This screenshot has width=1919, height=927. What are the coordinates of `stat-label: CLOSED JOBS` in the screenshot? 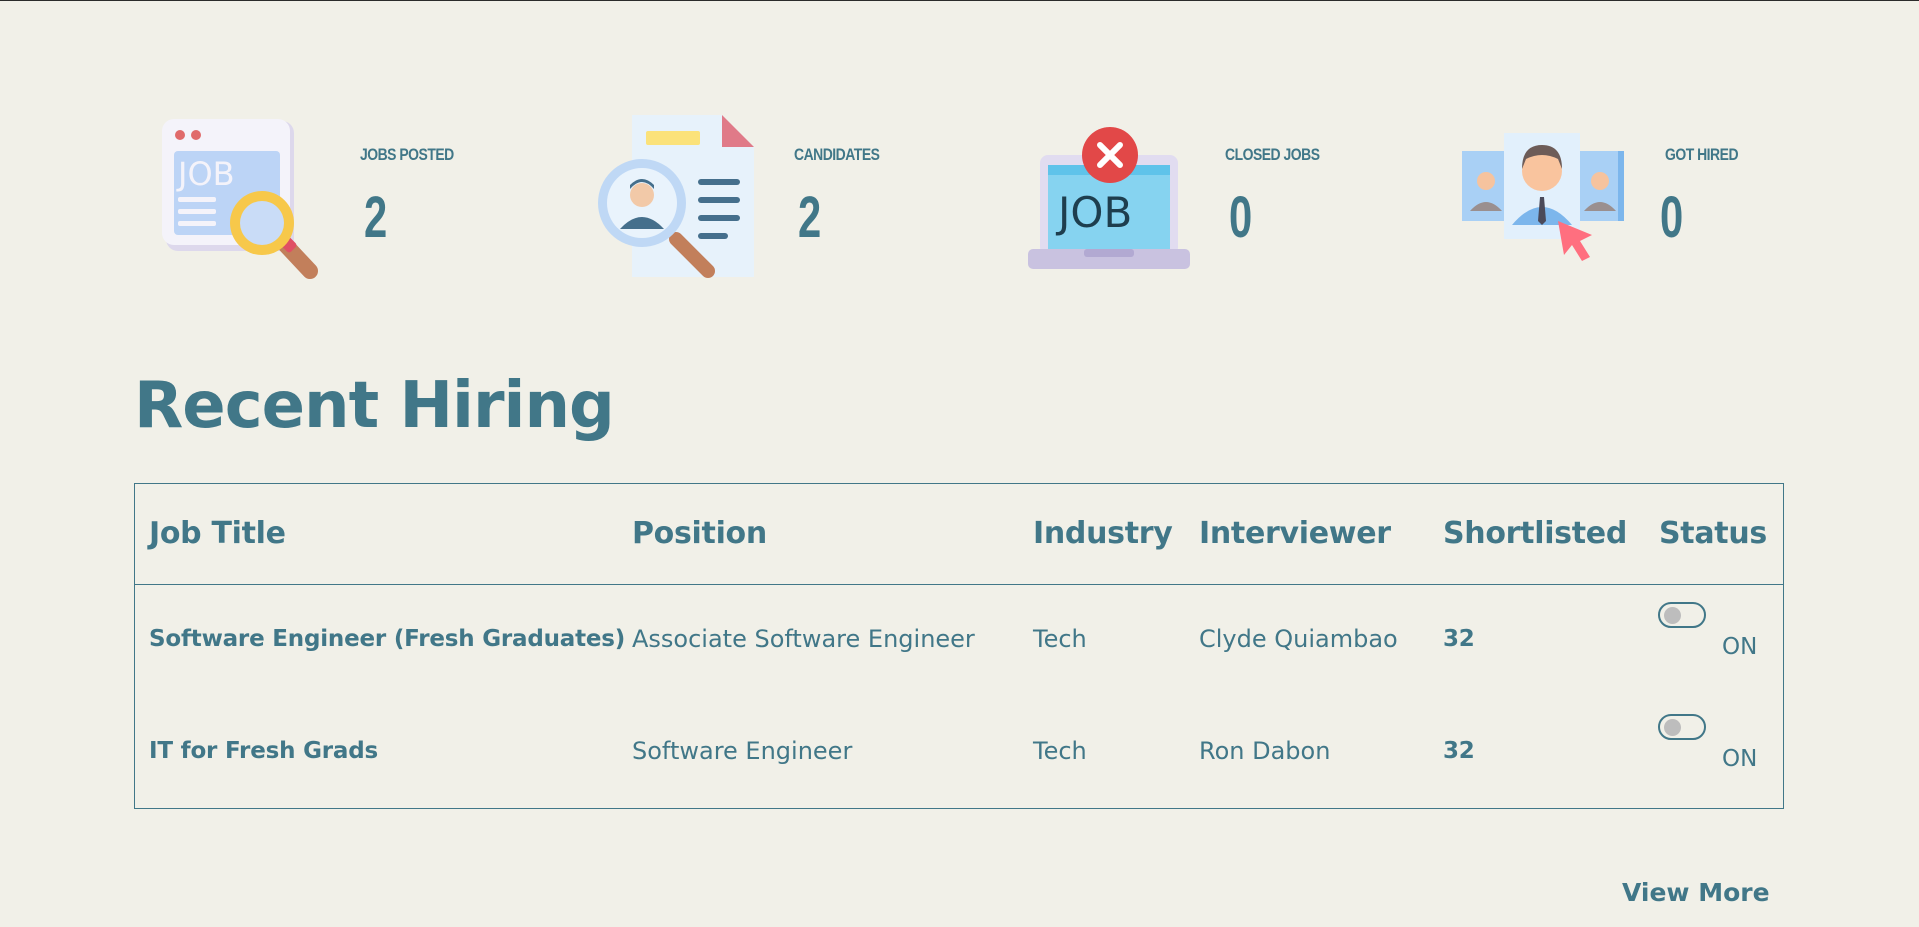 It's located at (1272, 154).